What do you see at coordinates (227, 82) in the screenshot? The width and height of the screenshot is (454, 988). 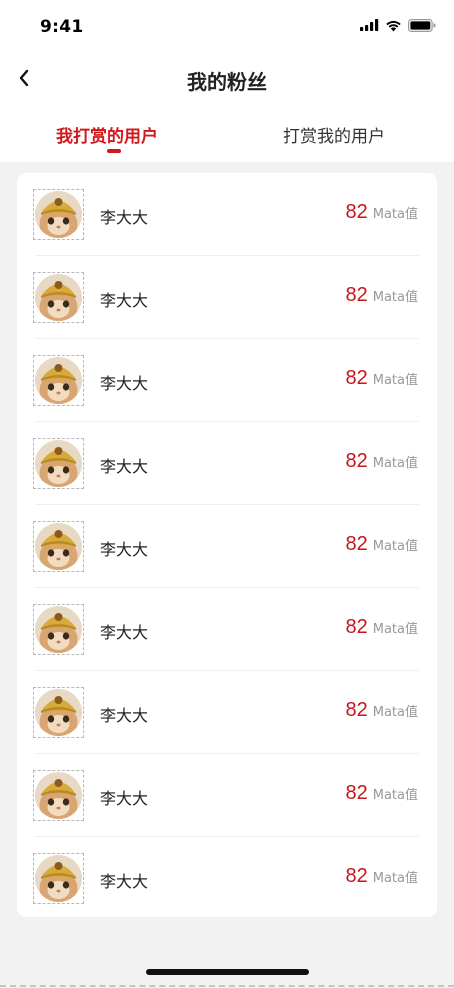 I see `page-title: 我的粉丝` at bounding box center [227, 82].